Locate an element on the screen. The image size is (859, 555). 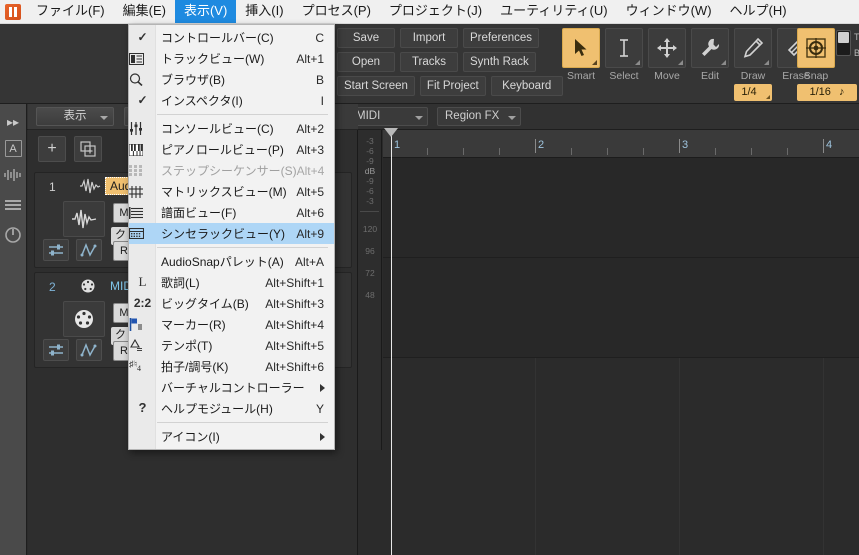
toolbar-button-keyboard: Keyboard is located at coordinates (526, 86).